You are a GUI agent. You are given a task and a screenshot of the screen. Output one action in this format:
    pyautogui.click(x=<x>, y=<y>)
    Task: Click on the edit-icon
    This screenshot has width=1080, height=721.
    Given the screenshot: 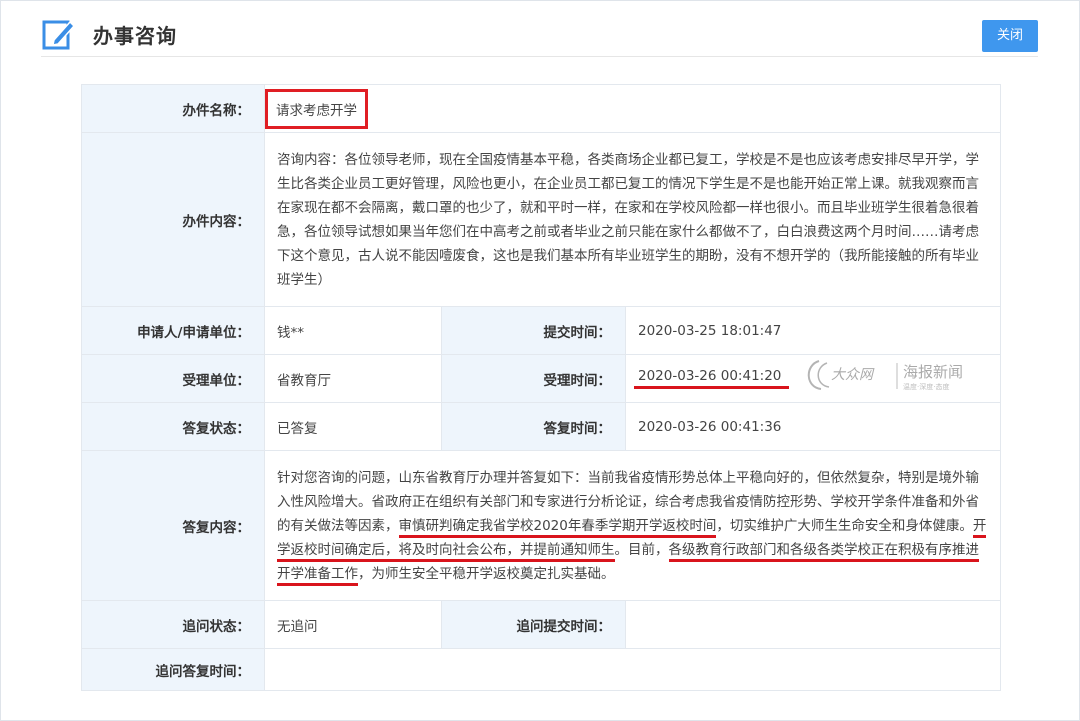 What is the action you would take?
    pyautogui.click(x=58, y=35)
    